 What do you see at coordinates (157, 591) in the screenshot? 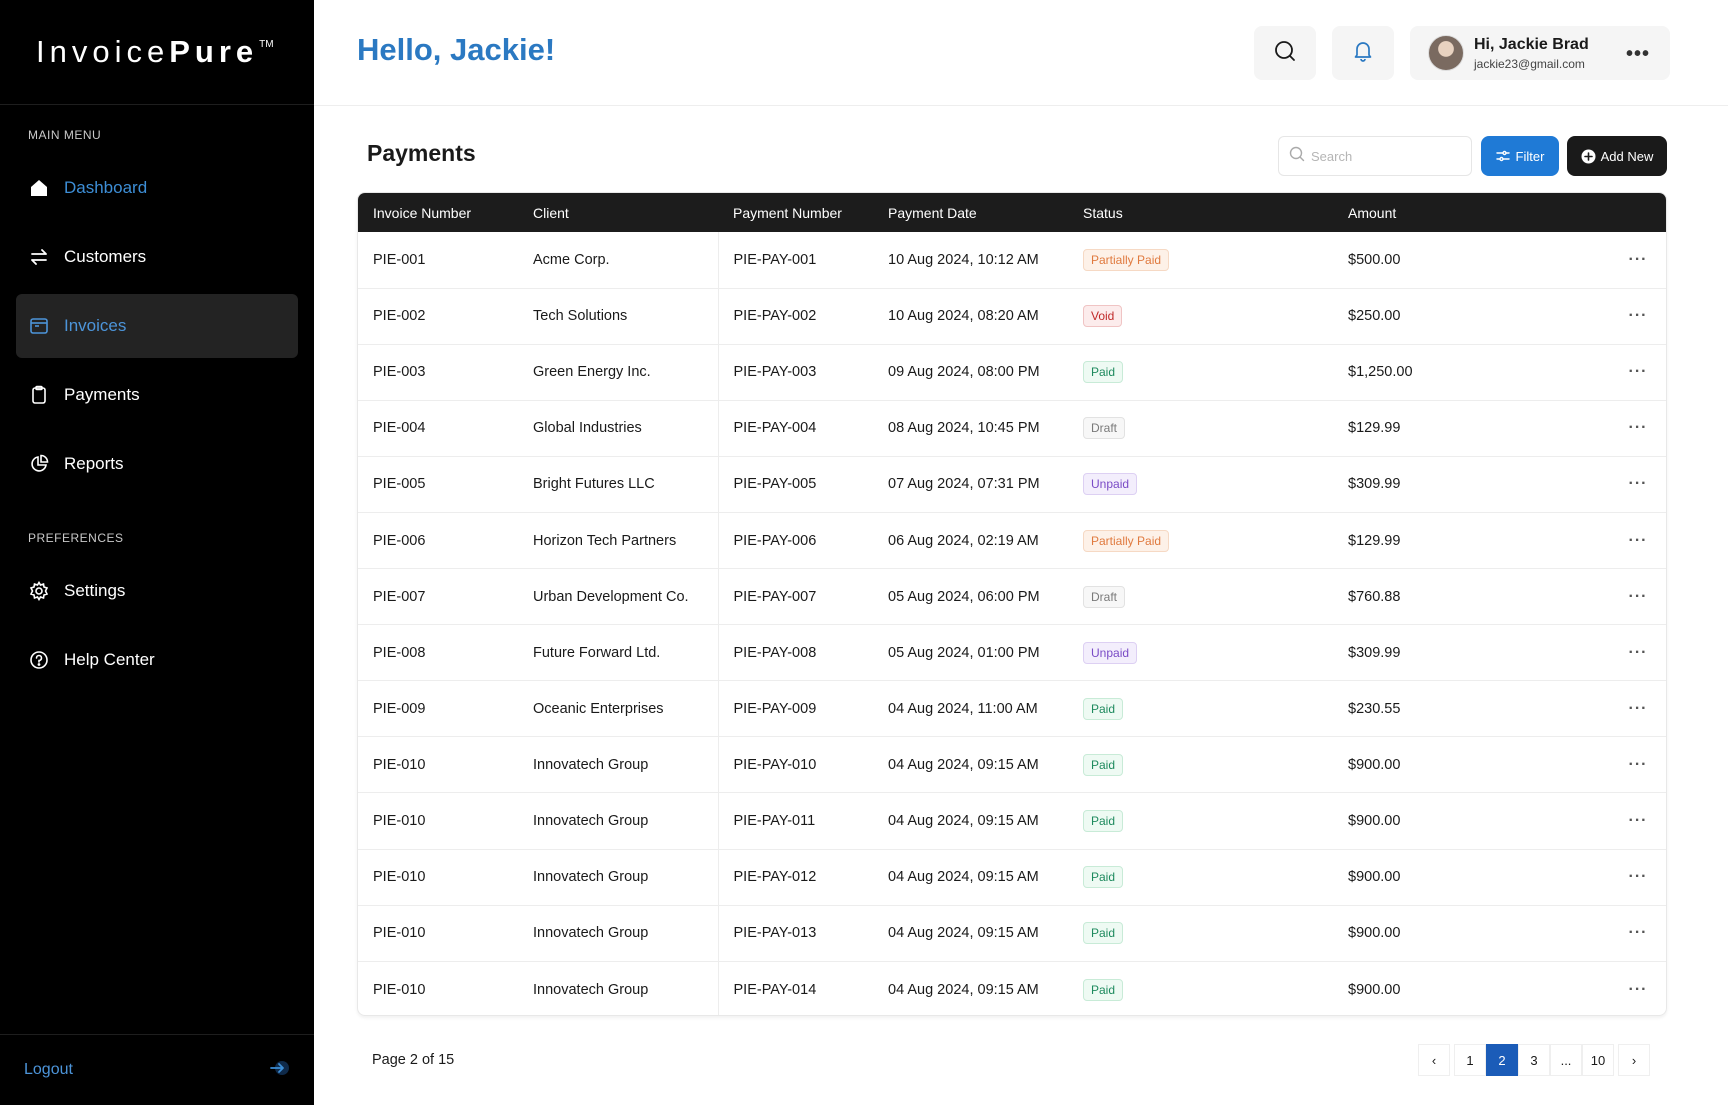
I see `sidebar-item-settings: Settings` at bounding box center [157, 591].